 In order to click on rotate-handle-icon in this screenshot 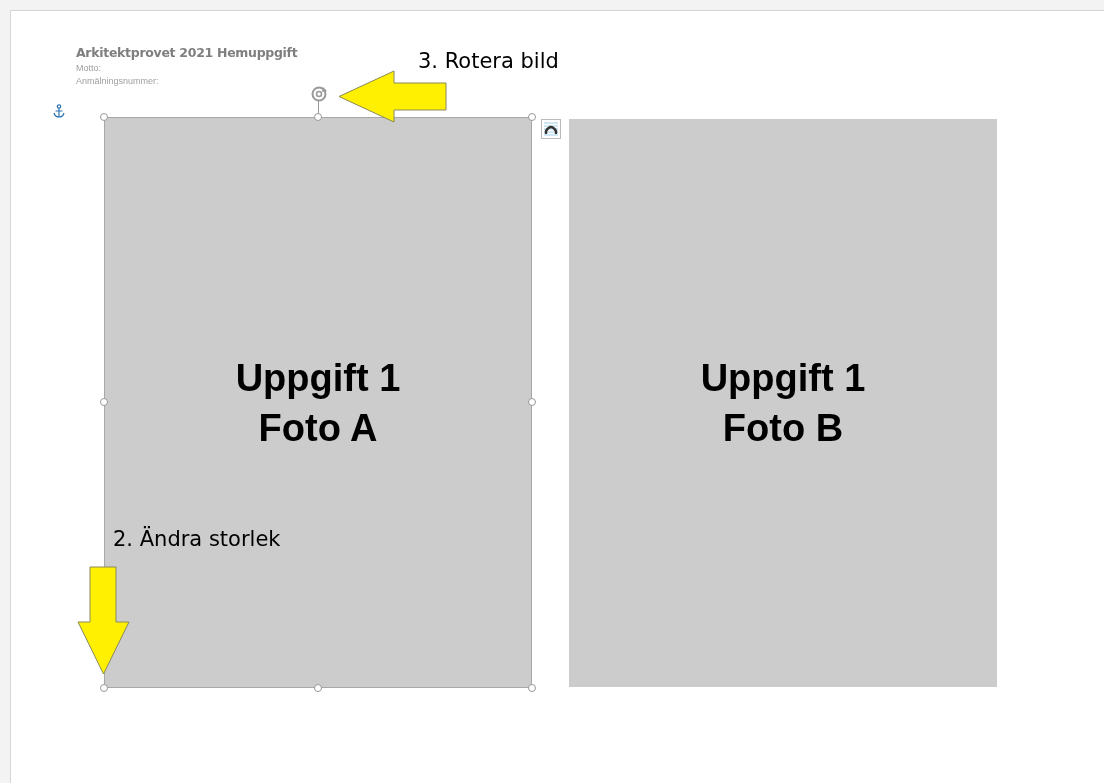, I will do `click(319, 94)`.